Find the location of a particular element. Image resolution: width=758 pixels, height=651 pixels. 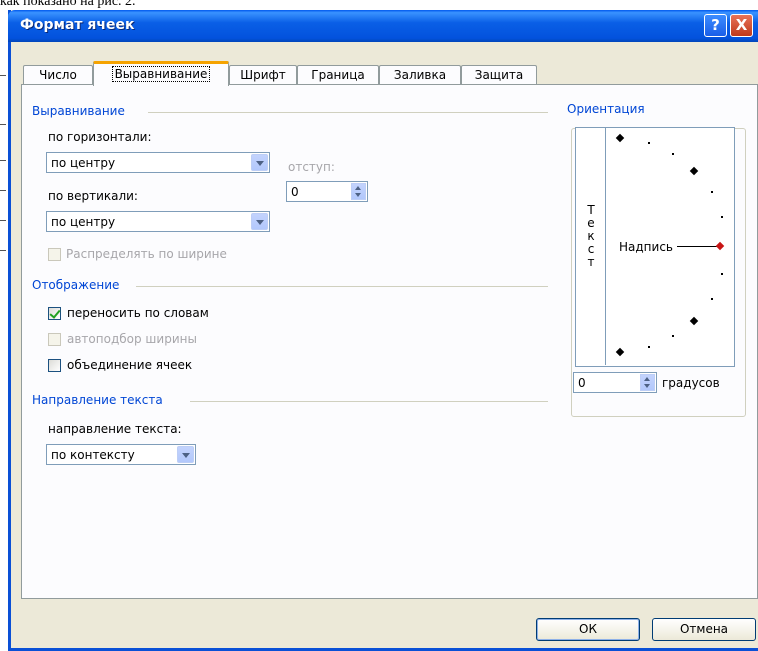

distribute-label: Распределять по ширине is located at coordinates (146, 254).